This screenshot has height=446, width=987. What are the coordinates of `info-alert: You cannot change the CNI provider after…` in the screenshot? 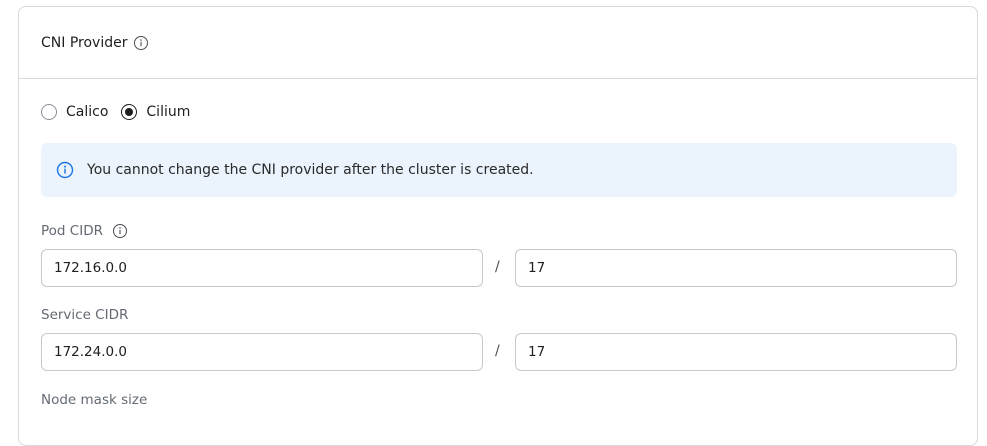 It's located at (499, 170).